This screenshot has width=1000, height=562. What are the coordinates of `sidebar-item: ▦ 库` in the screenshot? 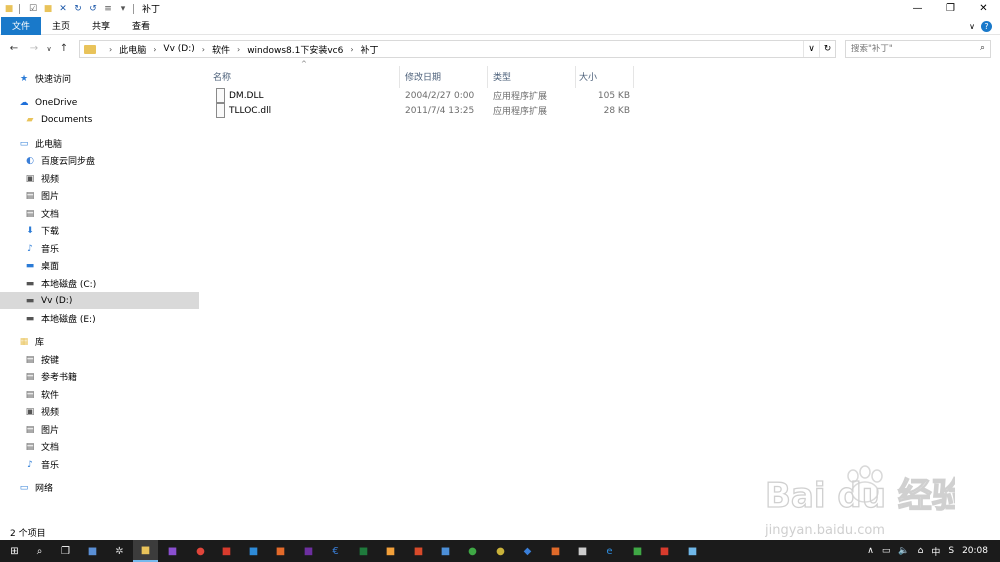 It's located at (99, 341).